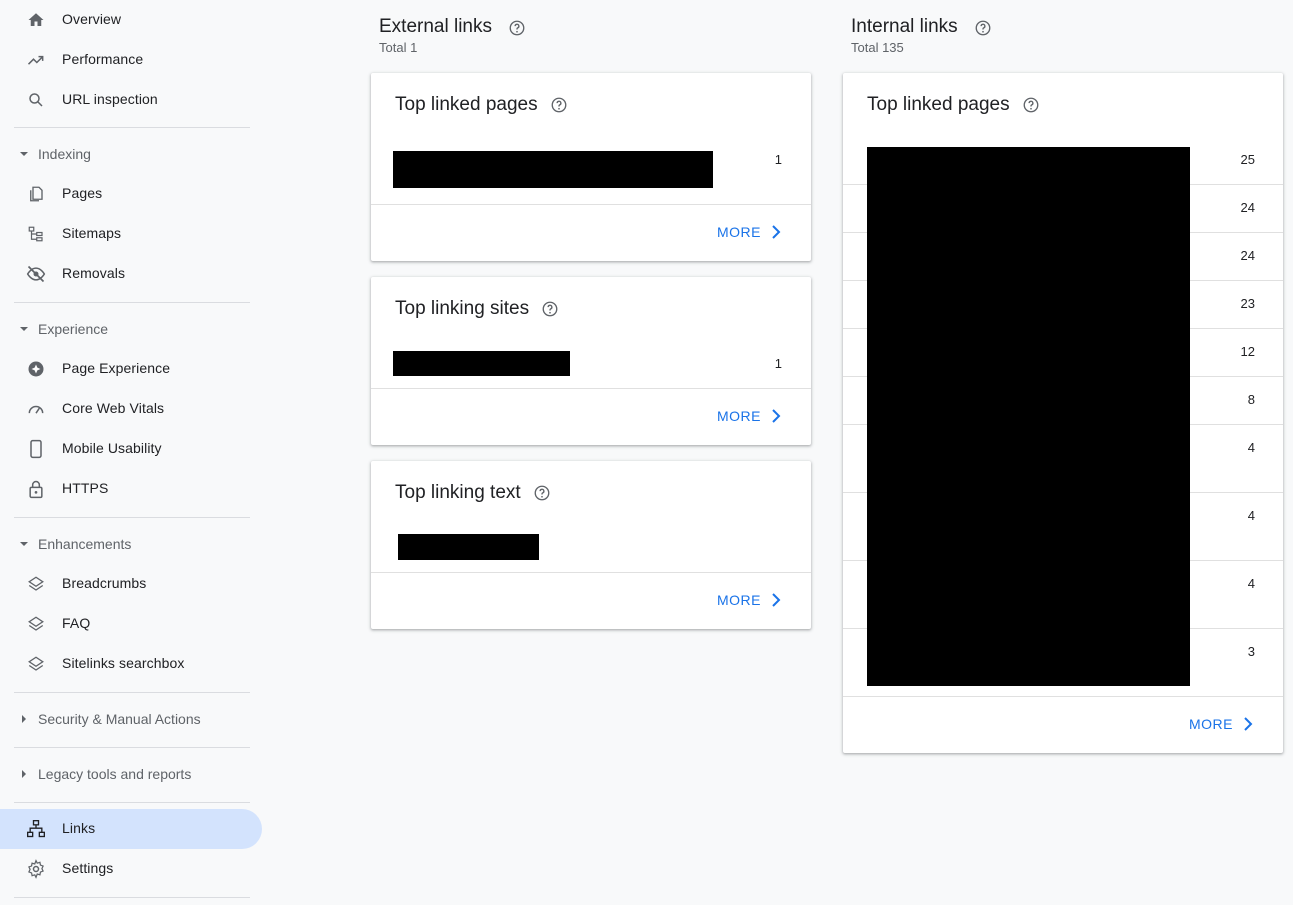 This screenshot has width=1293, height=905. Describe the element at coordinates (92, 233) in the screenshot. I see `nav-label: Sitemaps` at that location.